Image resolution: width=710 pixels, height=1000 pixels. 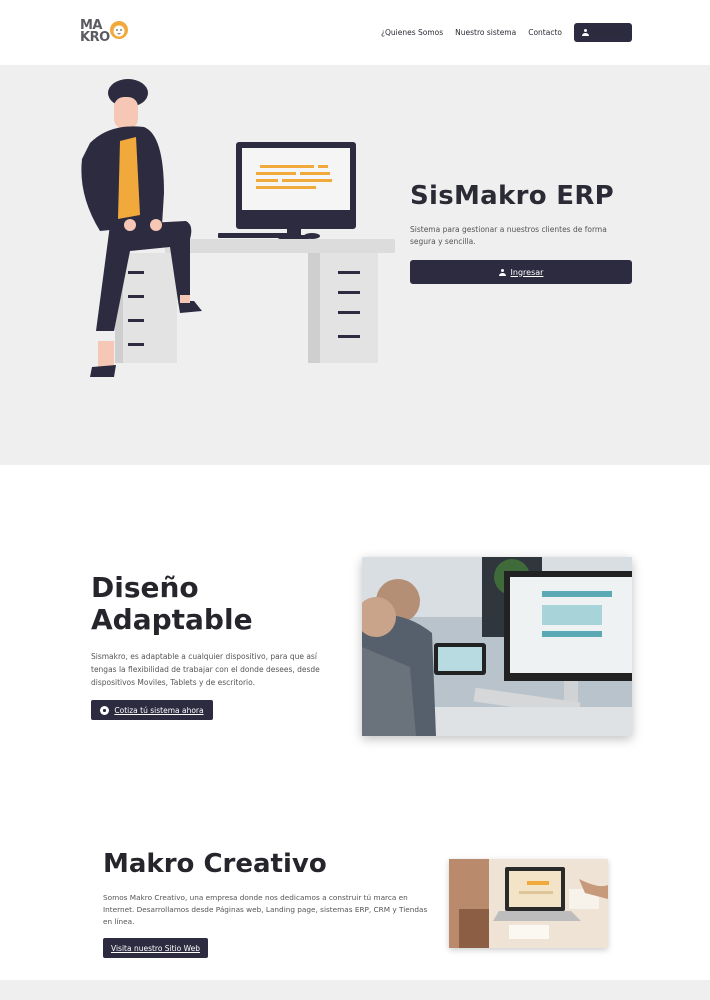 I want to click on visit-website-label: Visita nuestro Sitio Web, so click(x=155, y=948).